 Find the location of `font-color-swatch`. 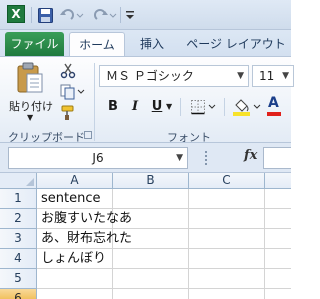

font-color-swatch is located at coordinates (274, 114).